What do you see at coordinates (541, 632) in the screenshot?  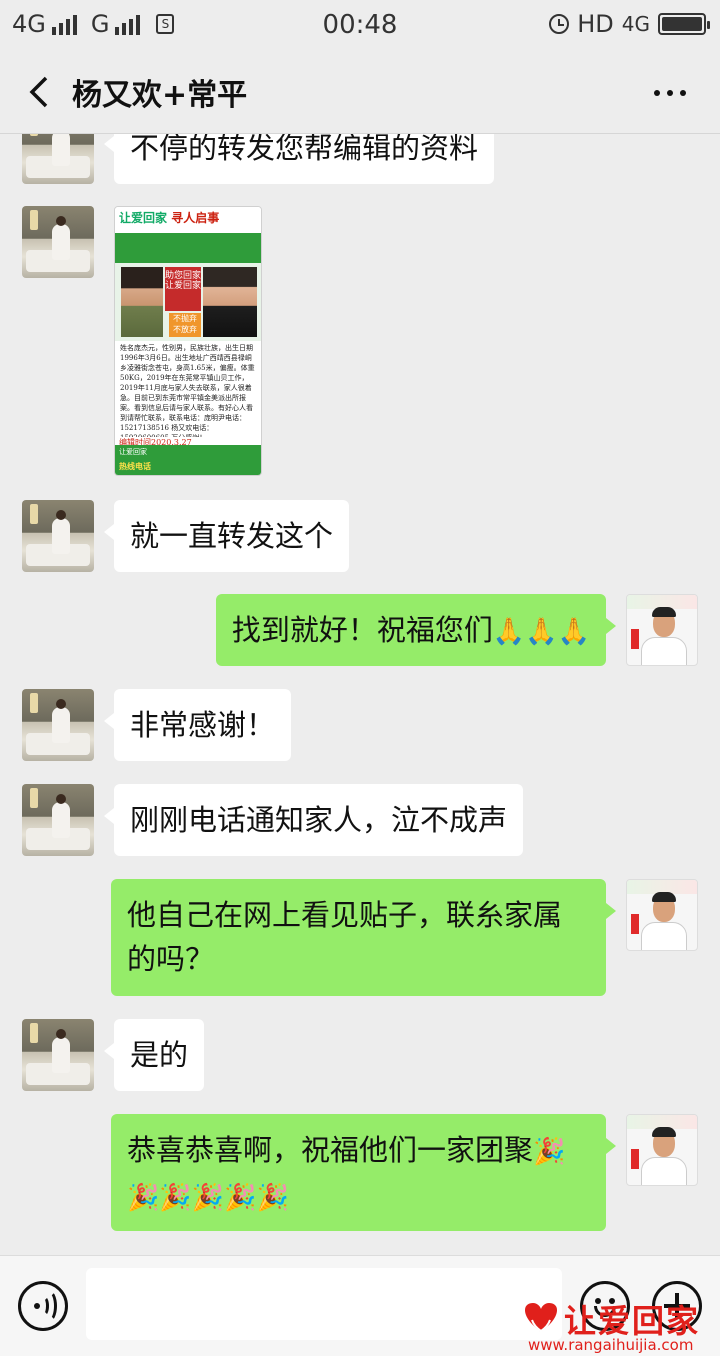 I see `pray-emoji-icon: 🙏🙏🙏` at bounding box center [541, 632].